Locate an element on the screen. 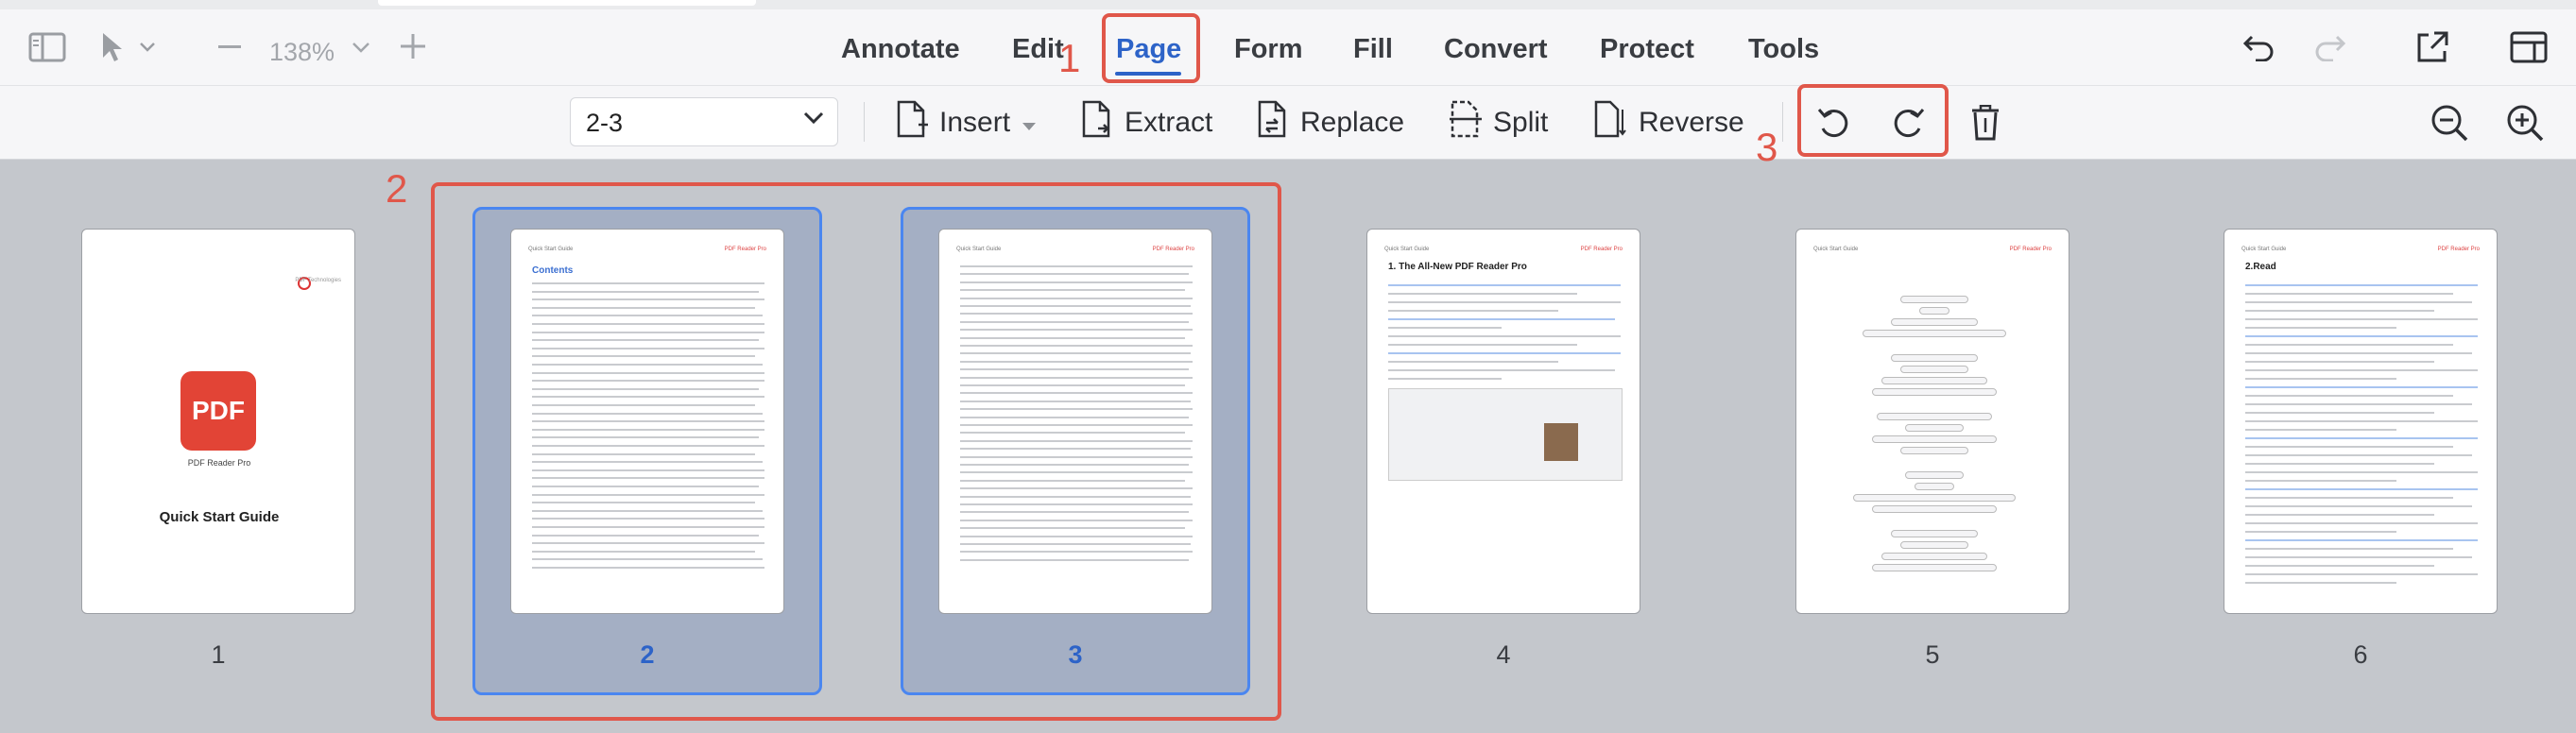  logo-text: PDF is located at coordinates (218, 410).